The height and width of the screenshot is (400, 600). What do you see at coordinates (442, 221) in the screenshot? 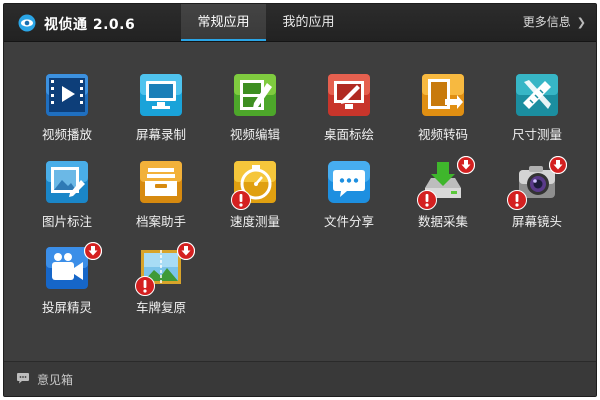
I see `app-label: 数据采集` at bounding box center [442, 221].